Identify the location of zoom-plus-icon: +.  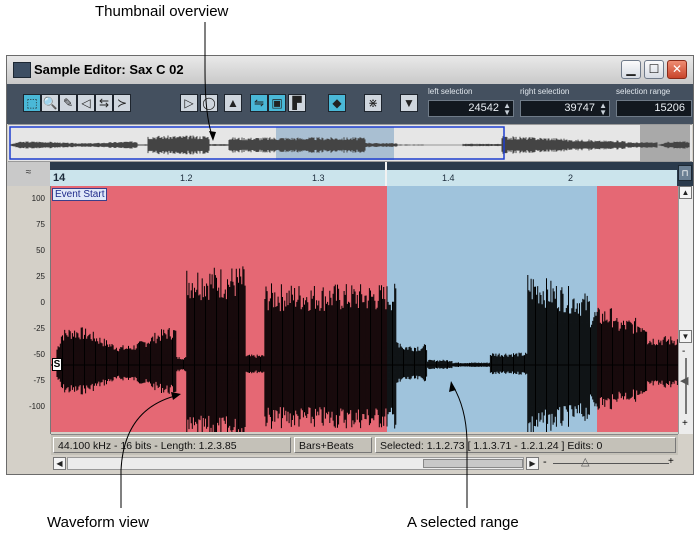
(685, 423).